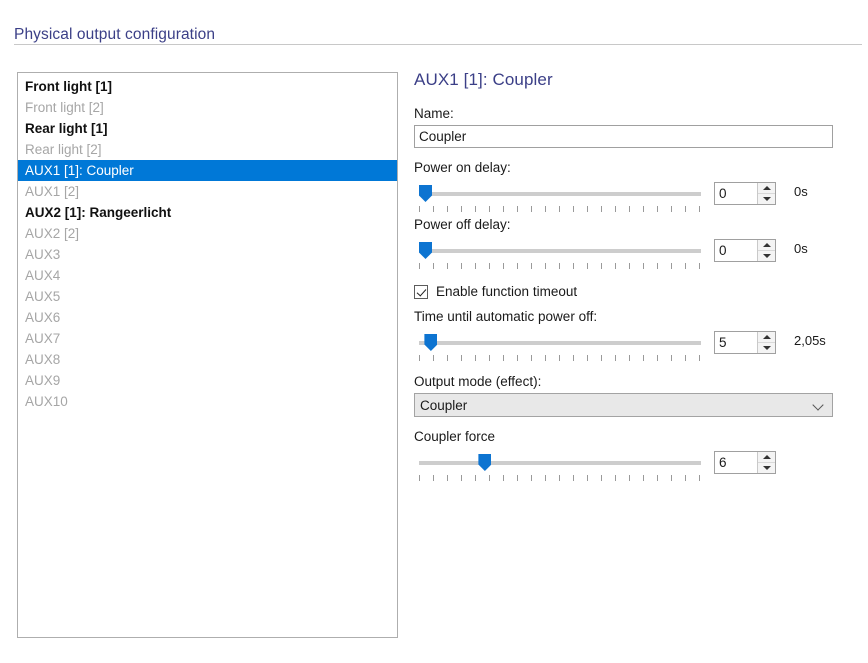  Describe the element at coordinates (444, 405) in the screenshot. I see `output-mode-value: Coupler` at that location.